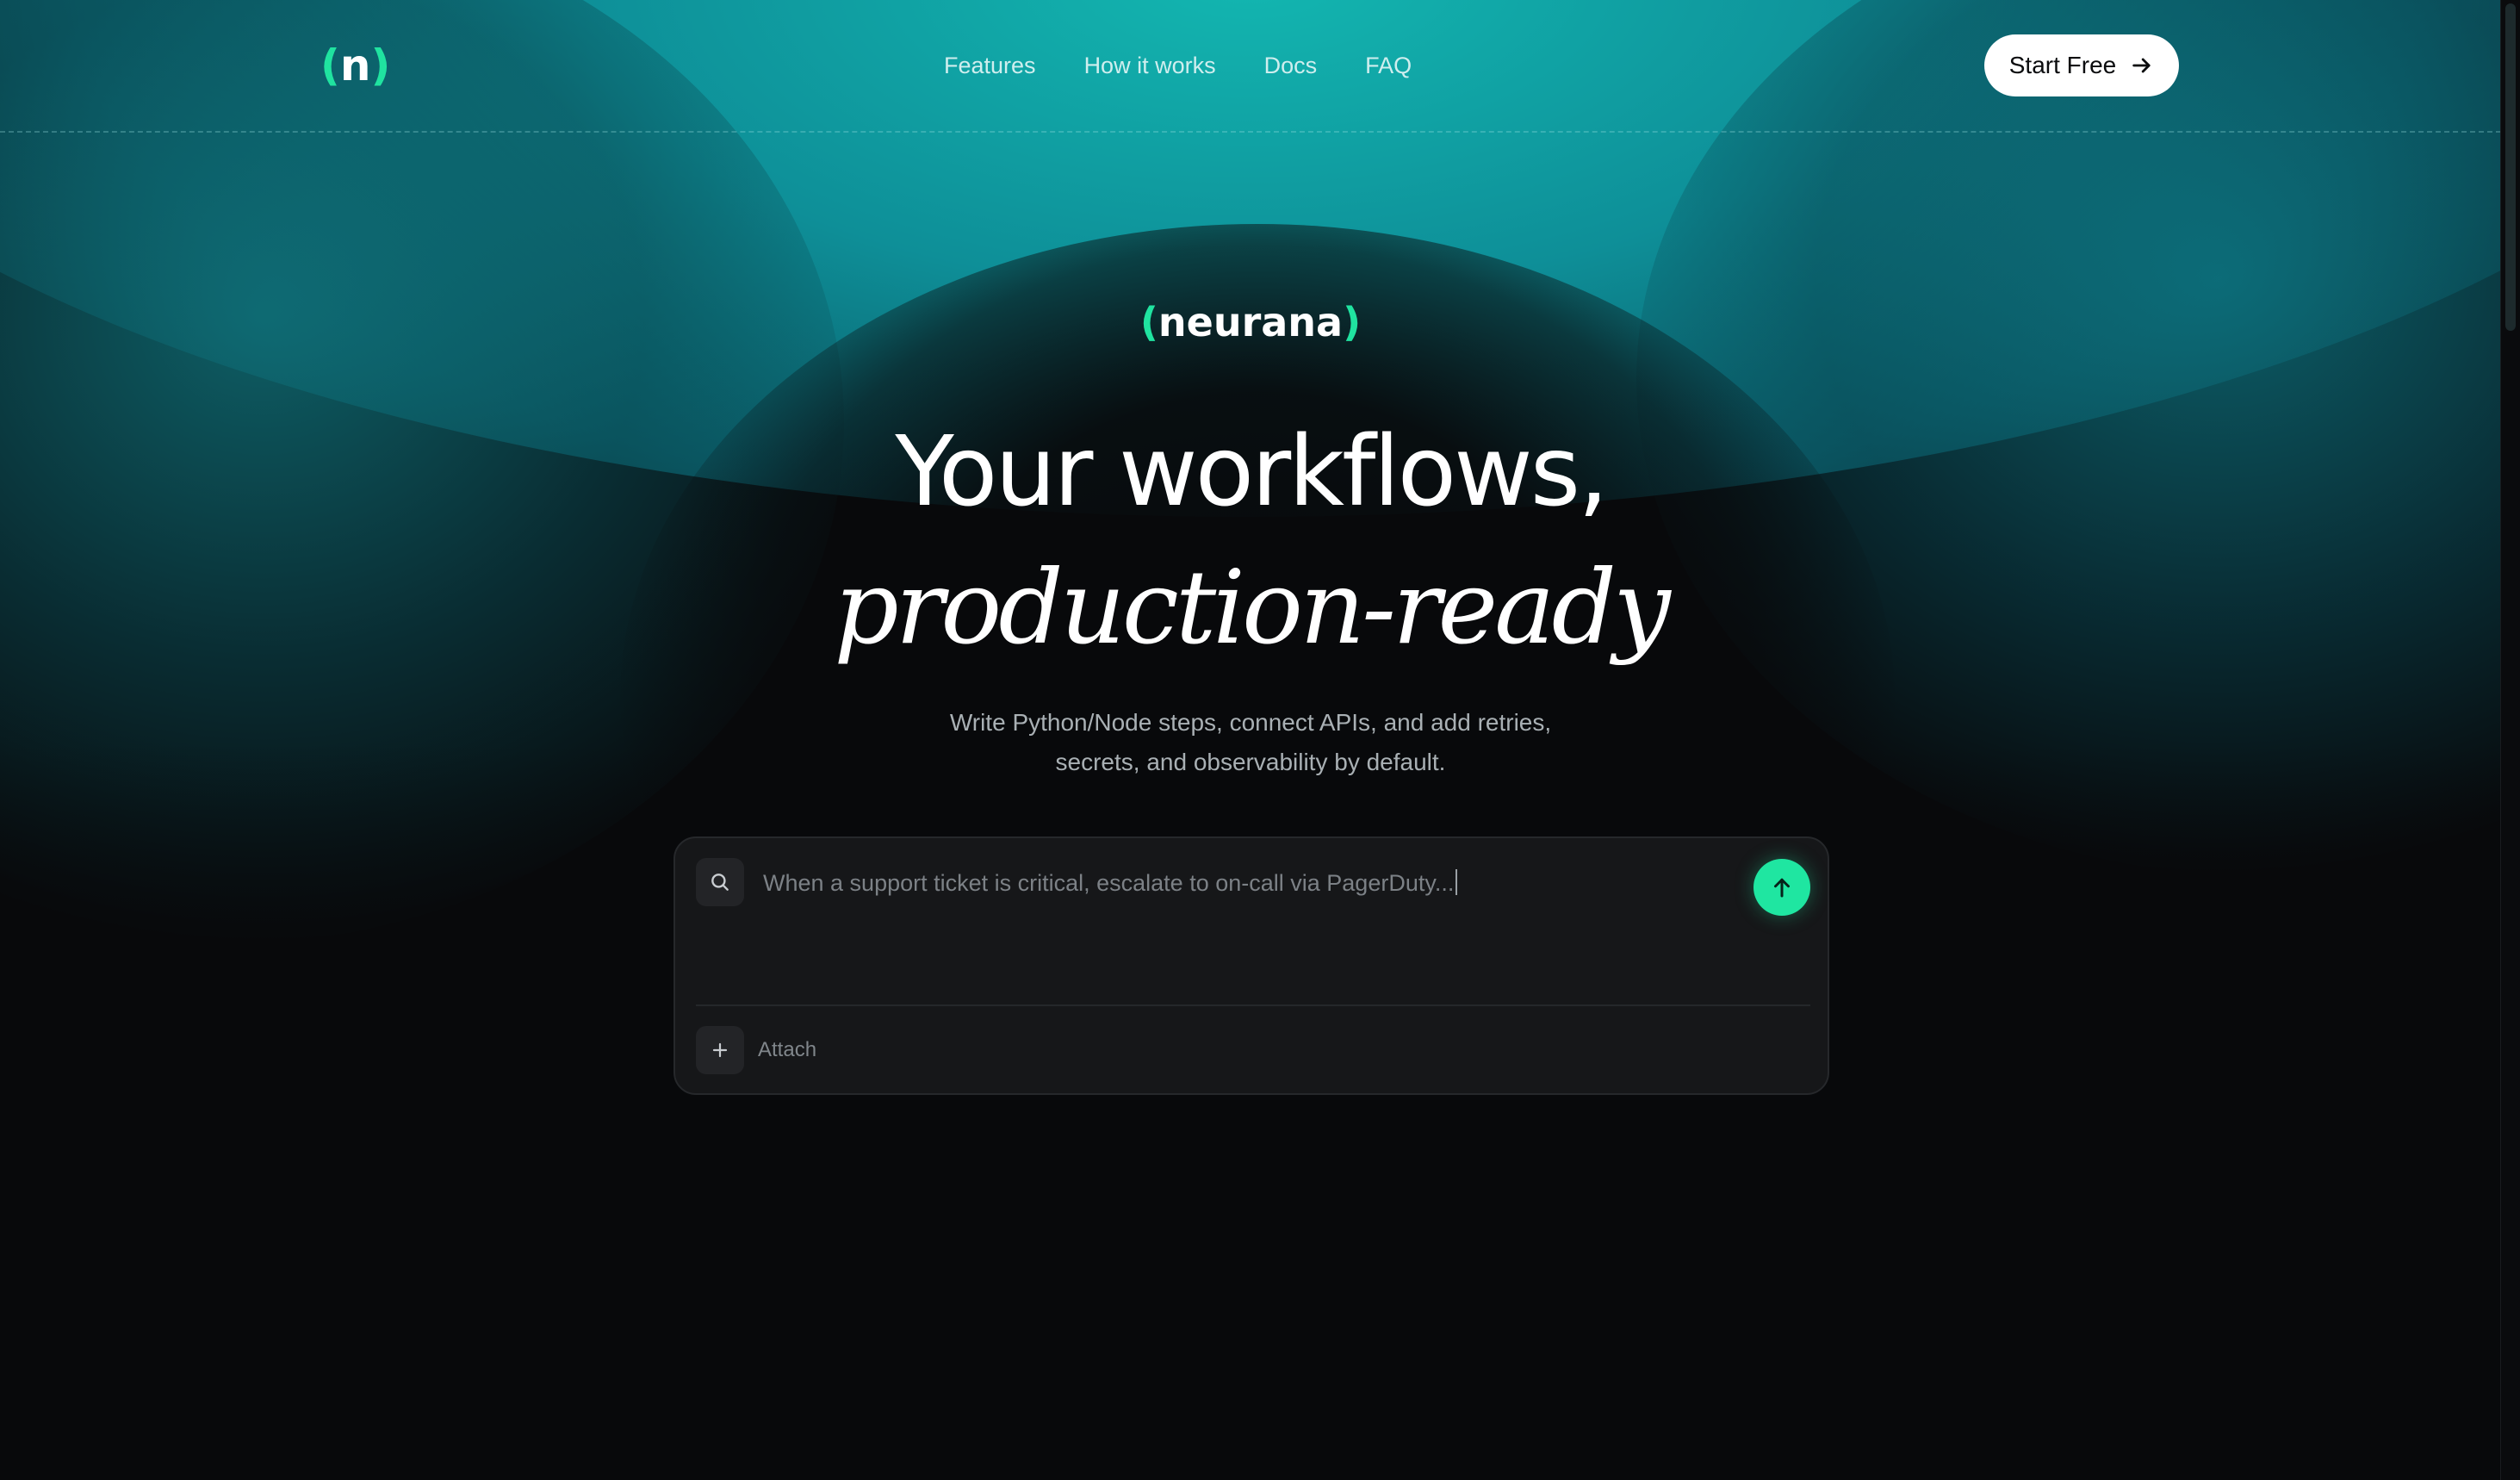 This screenshot has height=1480, width=2520. Describe the element at coordinates (1150, 65) in the screenshot. I see `nav-link-how-it-works: How it works` at that location.